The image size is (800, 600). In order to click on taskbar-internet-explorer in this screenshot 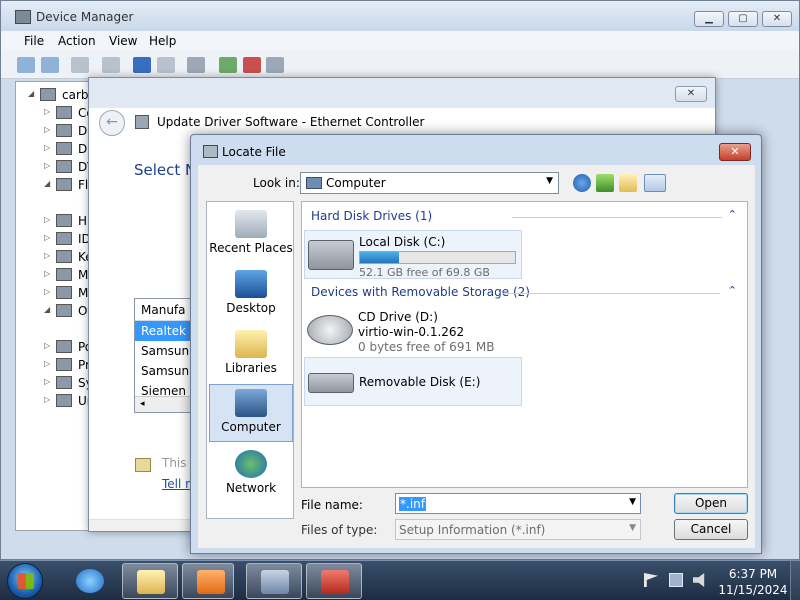, I will do `click(90, 581)`.